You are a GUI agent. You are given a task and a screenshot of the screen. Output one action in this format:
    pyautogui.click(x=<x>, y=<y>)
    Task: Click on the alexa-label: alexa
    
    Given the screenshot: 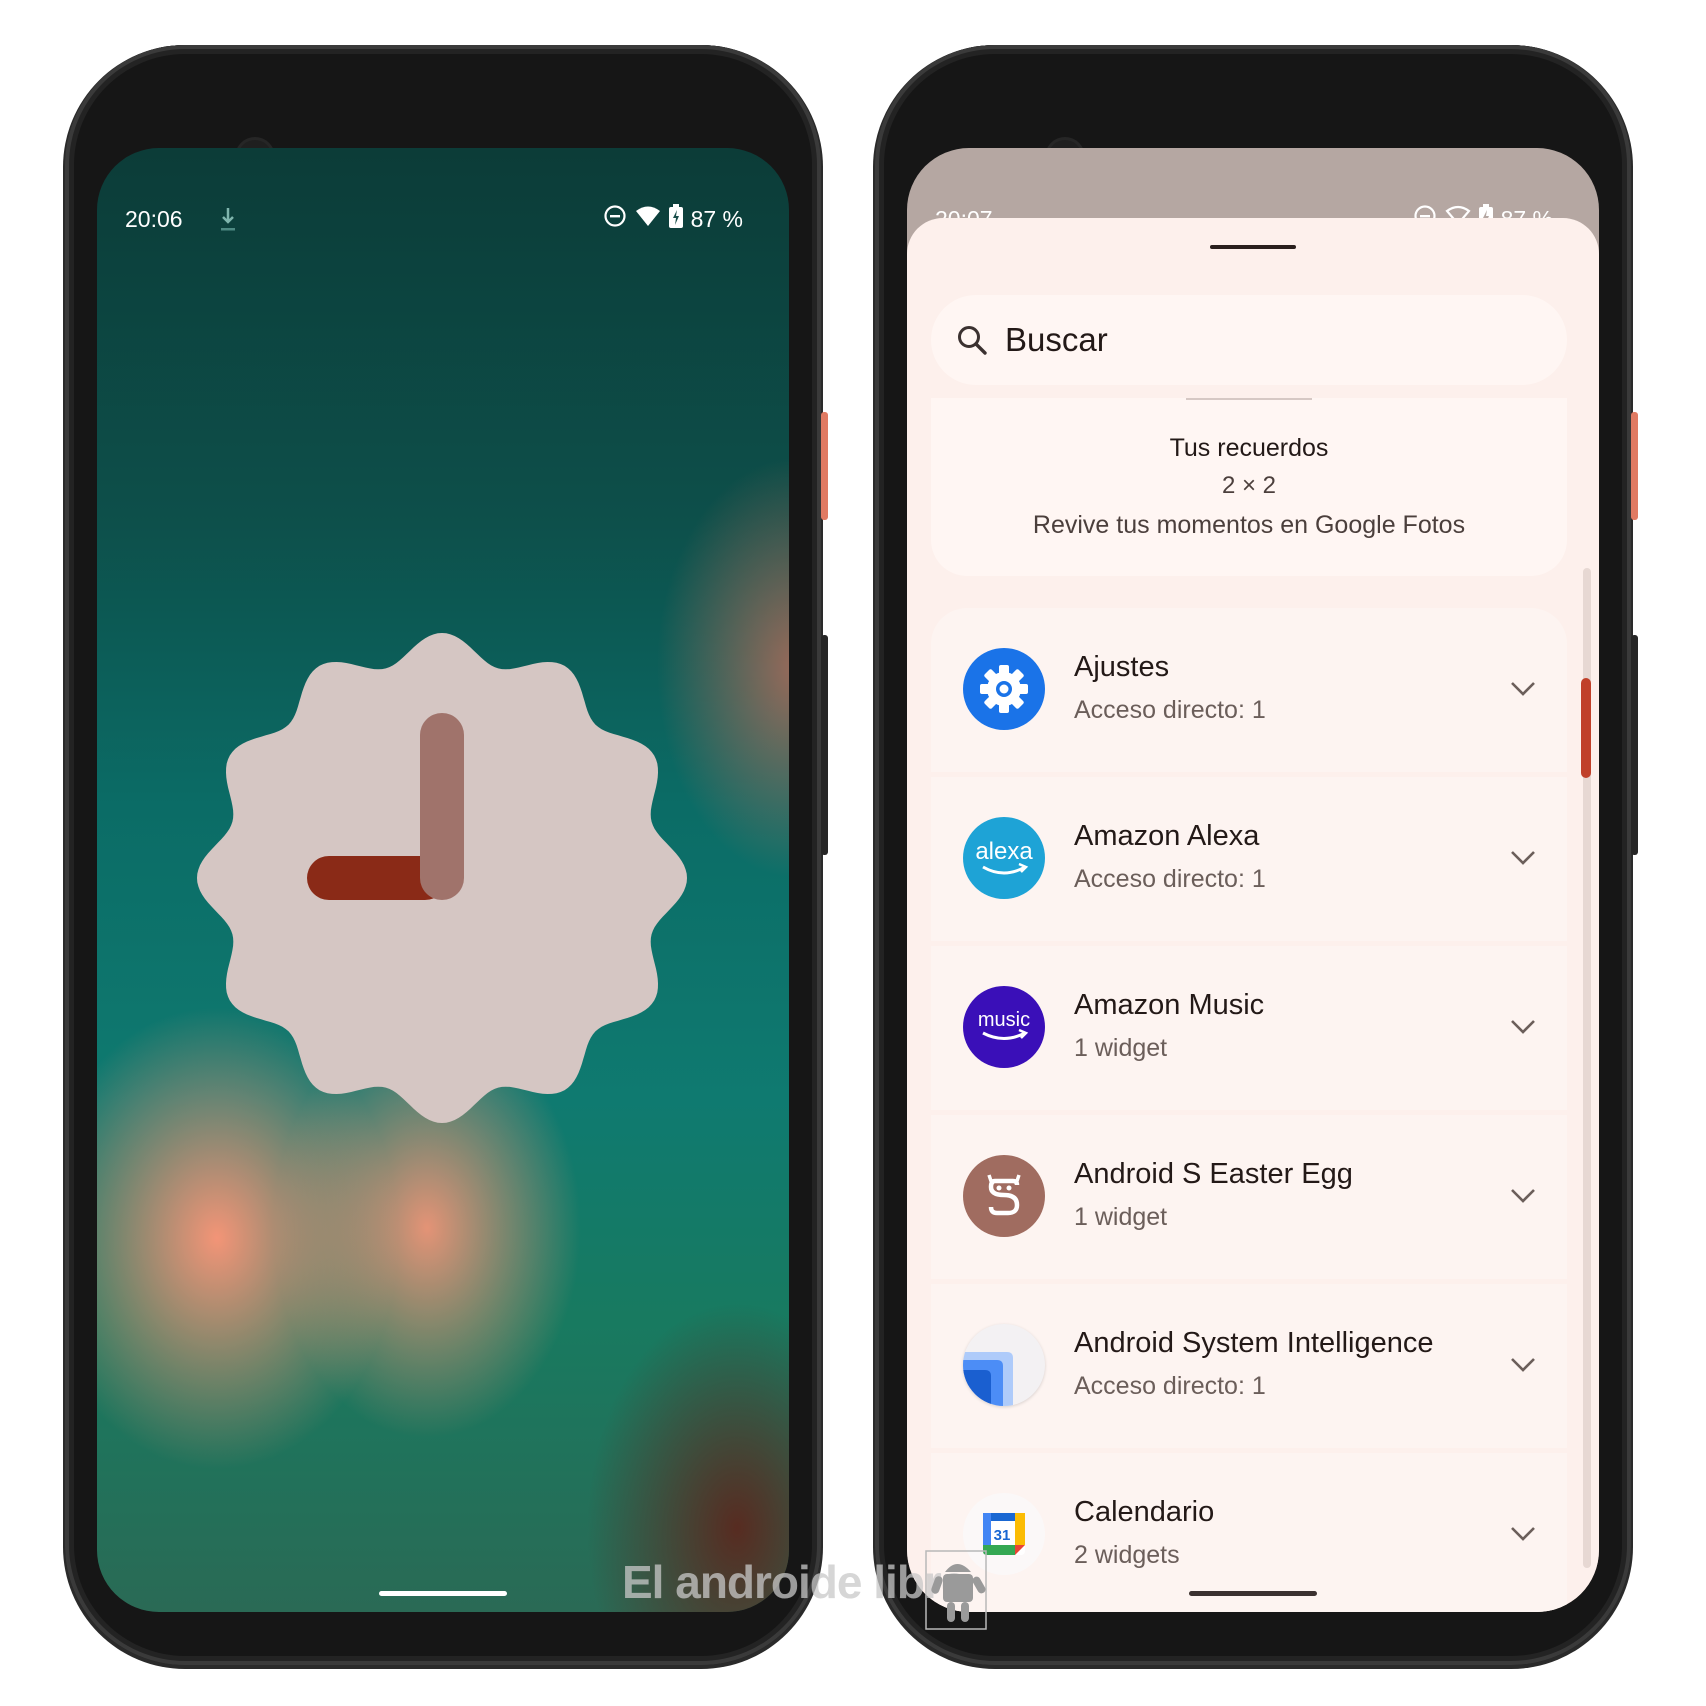 What is the action you would take?
    pyautogui.click(x=1004, y=851)
    